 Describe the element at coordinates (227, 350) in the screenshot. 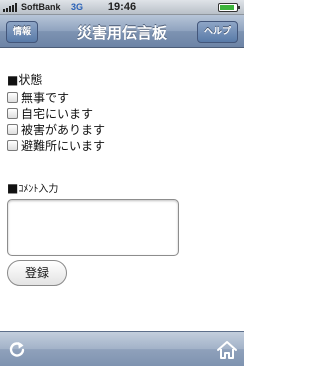

I see `home-icon` at that location.